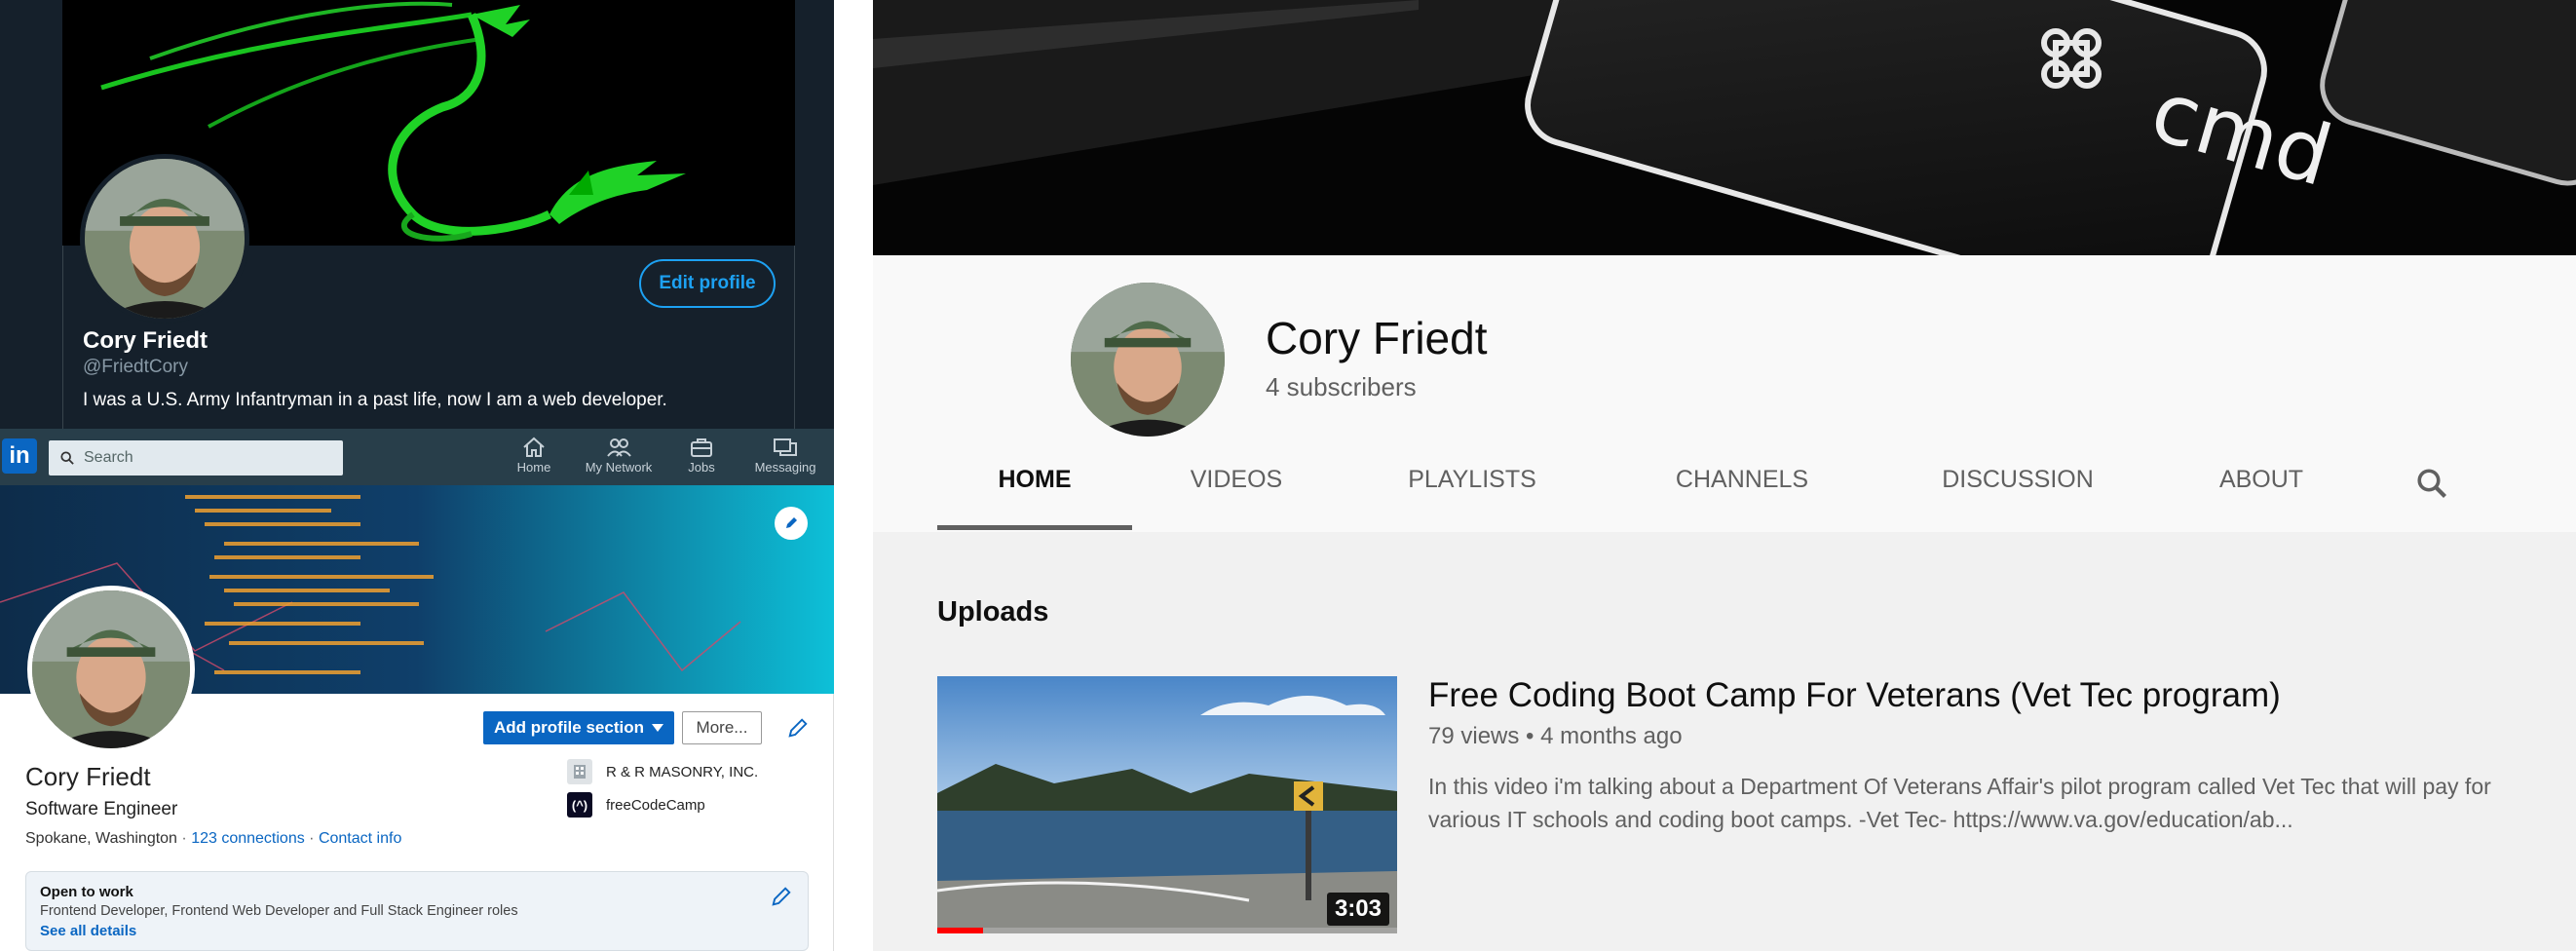 This screenshot has height=951, width=2576. Describe the element at coordinates (360, 838) in the screenshot. I see `contact-info-link: Contact info` at that location.